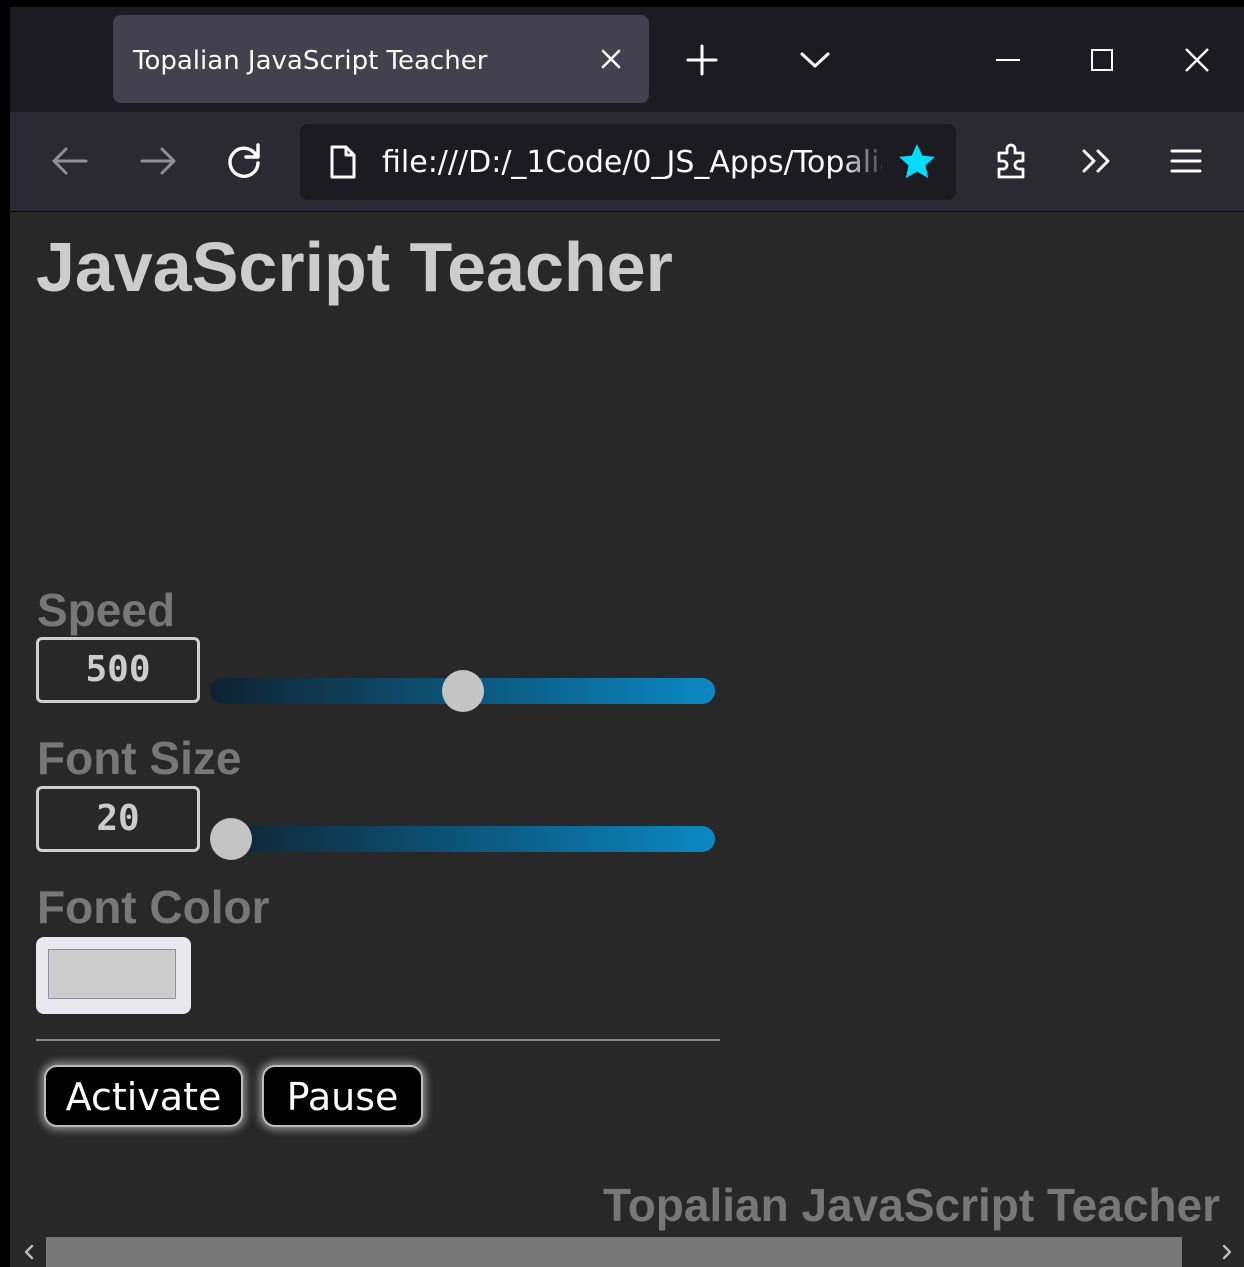 The width and height of the screenshot is (1244, 1267). I want to click on close-window-icon, so click(1197, 60).